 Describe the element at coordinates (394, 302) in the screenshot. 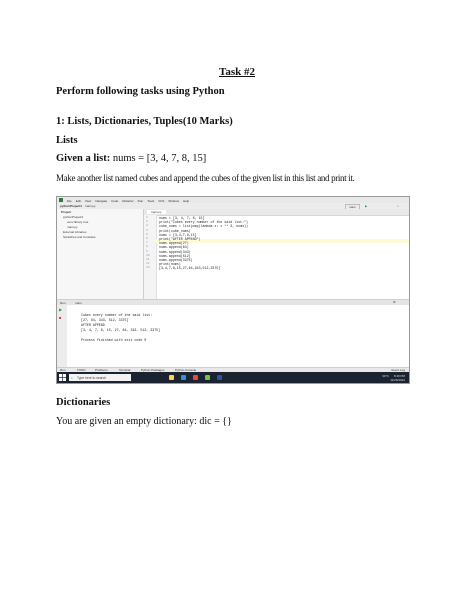

I see `settings-gear-icon: ⚙` at that location.